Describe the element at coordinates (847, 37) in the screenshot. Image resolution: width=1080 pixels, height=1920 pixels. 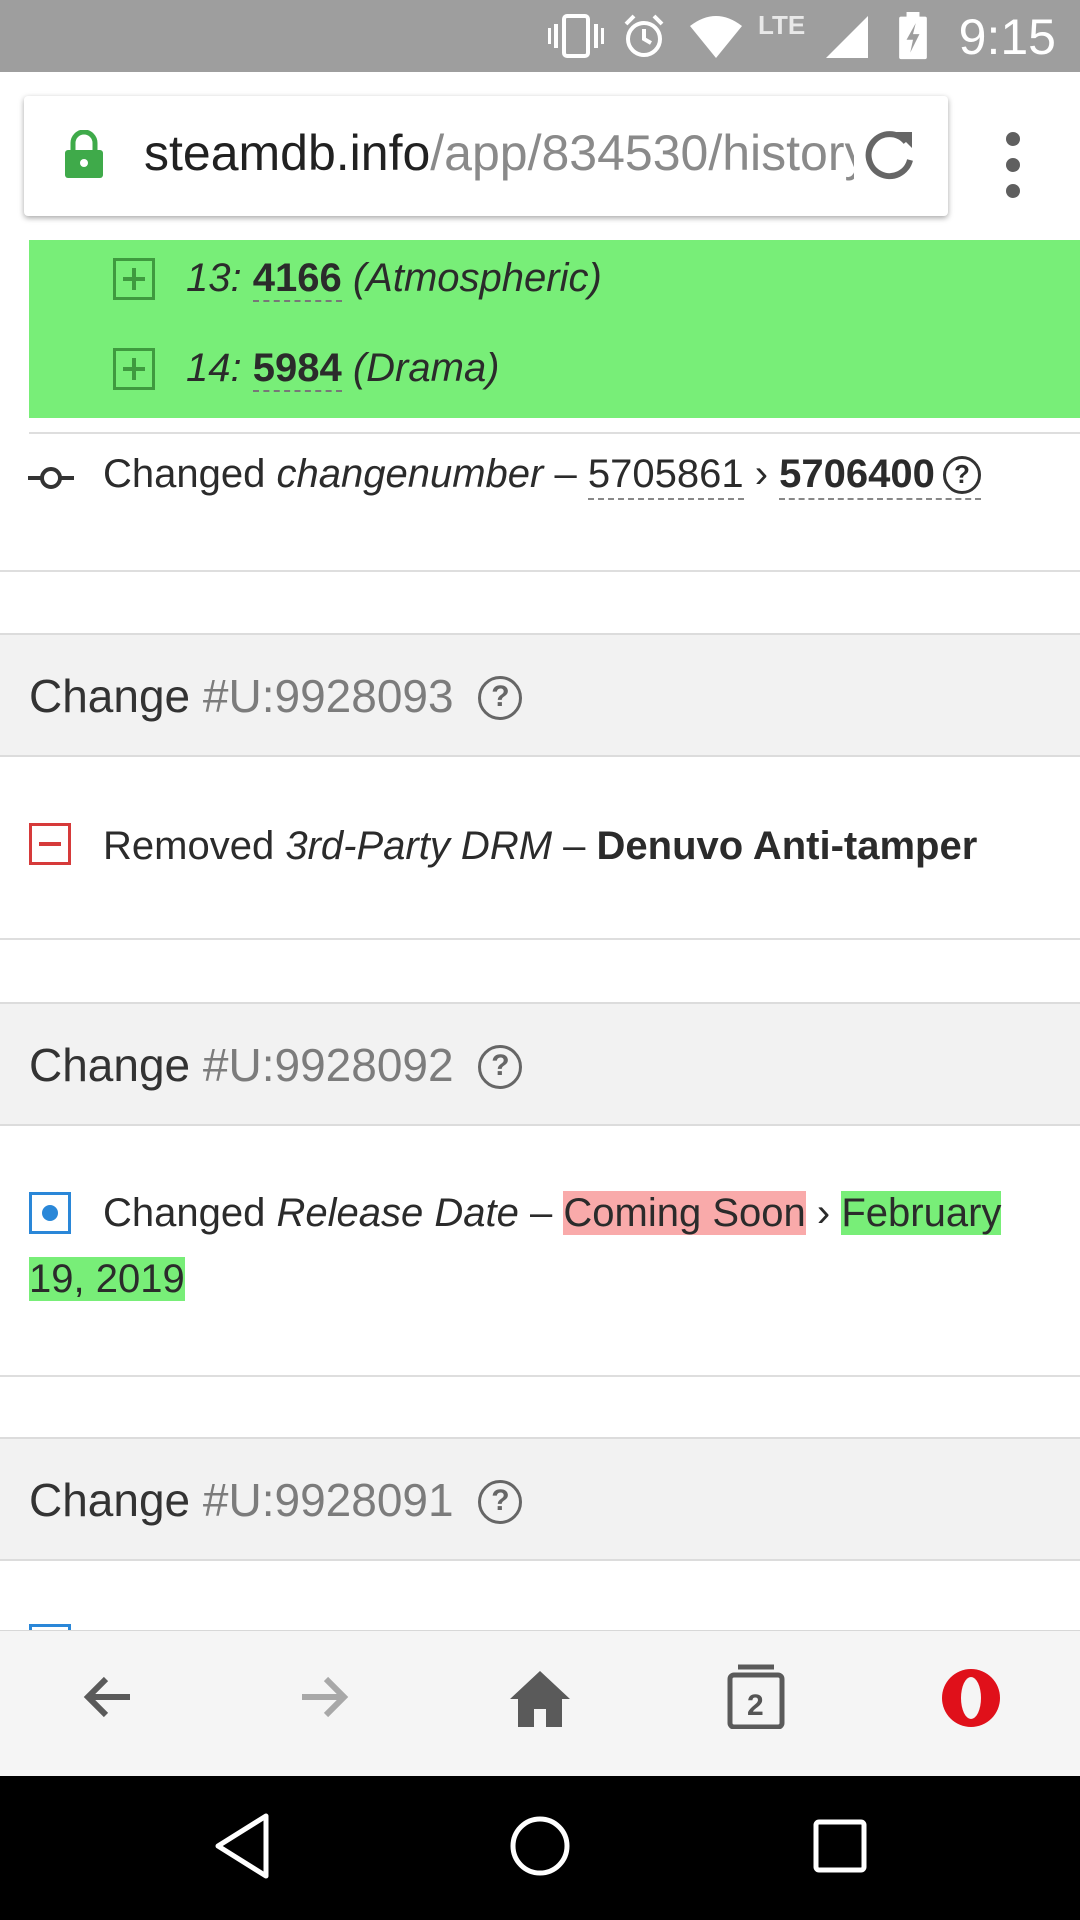
I see `signal-icon` at that location.